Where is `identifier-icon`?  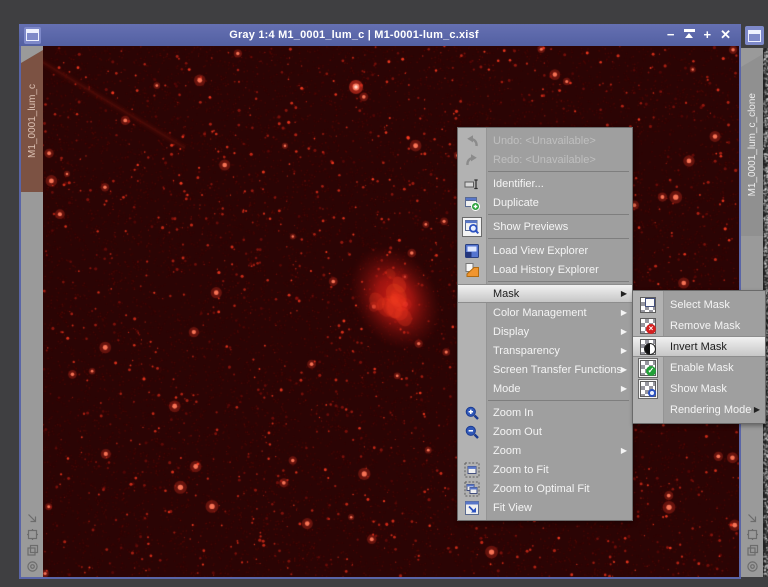 identifier-icon is located at coordinates (472, 184).